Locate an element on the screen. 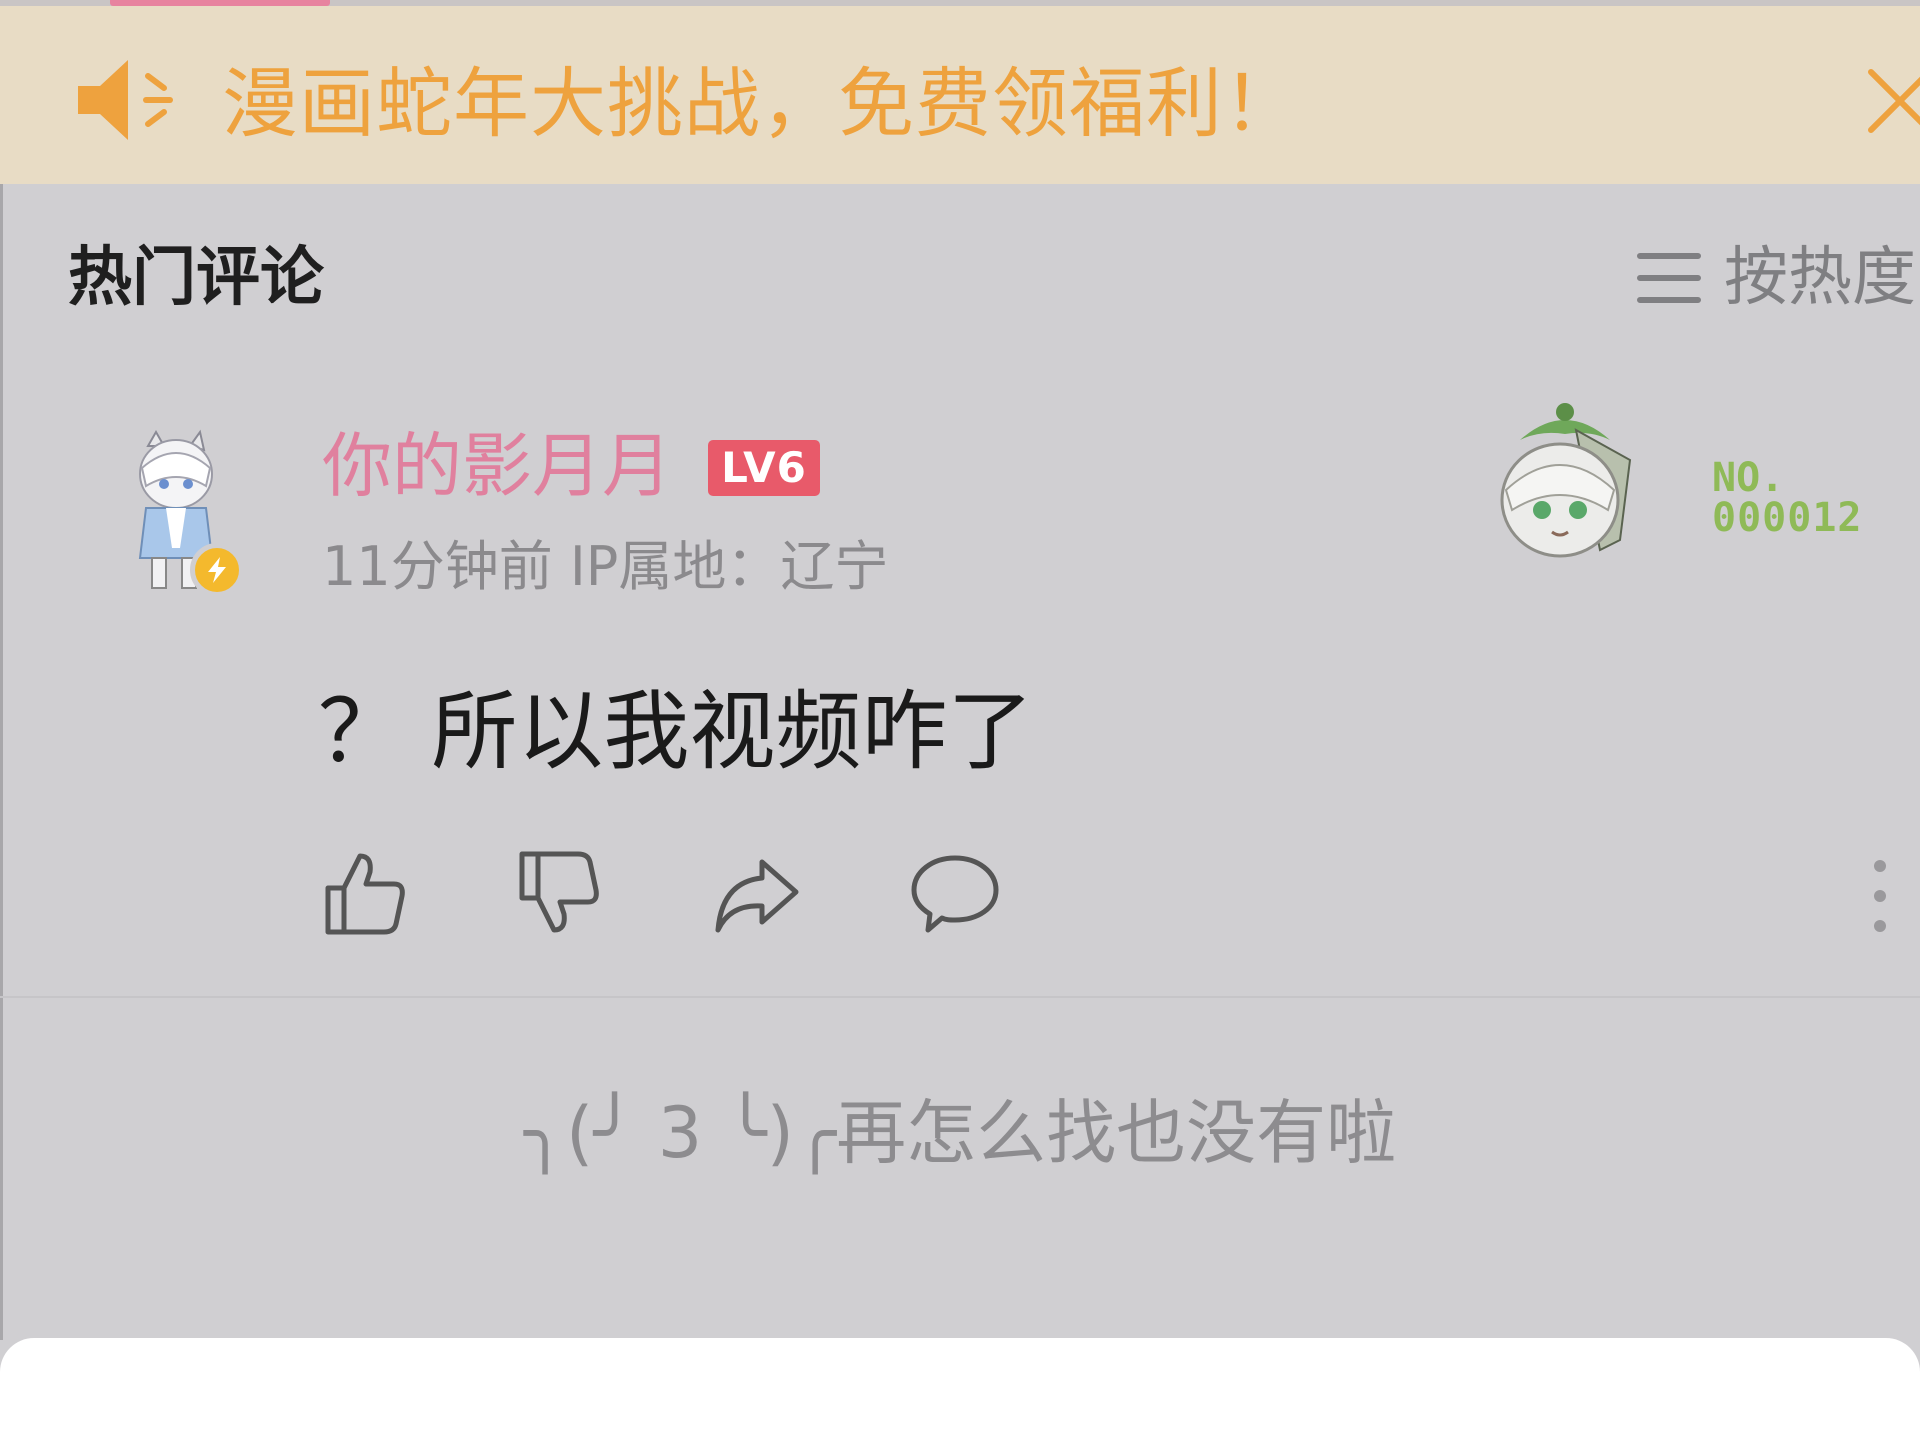  lightning-badge-icon is located at coordinates (217, 570).